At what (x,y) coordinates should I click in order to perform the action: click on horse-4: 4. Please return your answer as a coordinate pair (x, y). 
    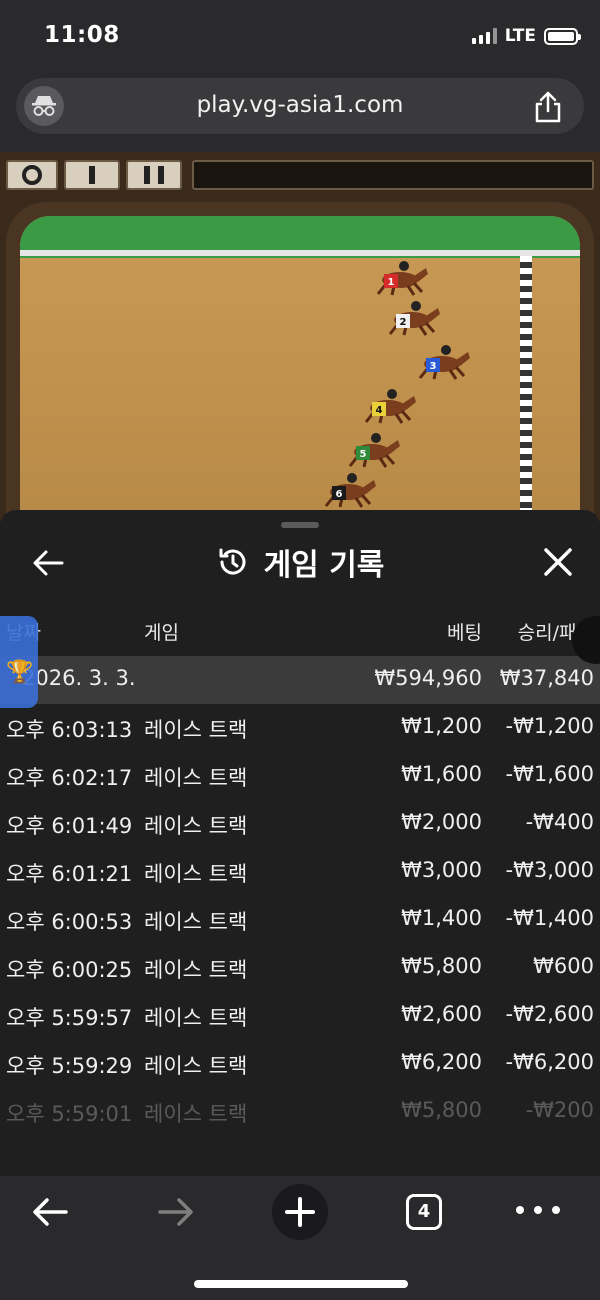
    Looking at the image, I should click on (388, 404).